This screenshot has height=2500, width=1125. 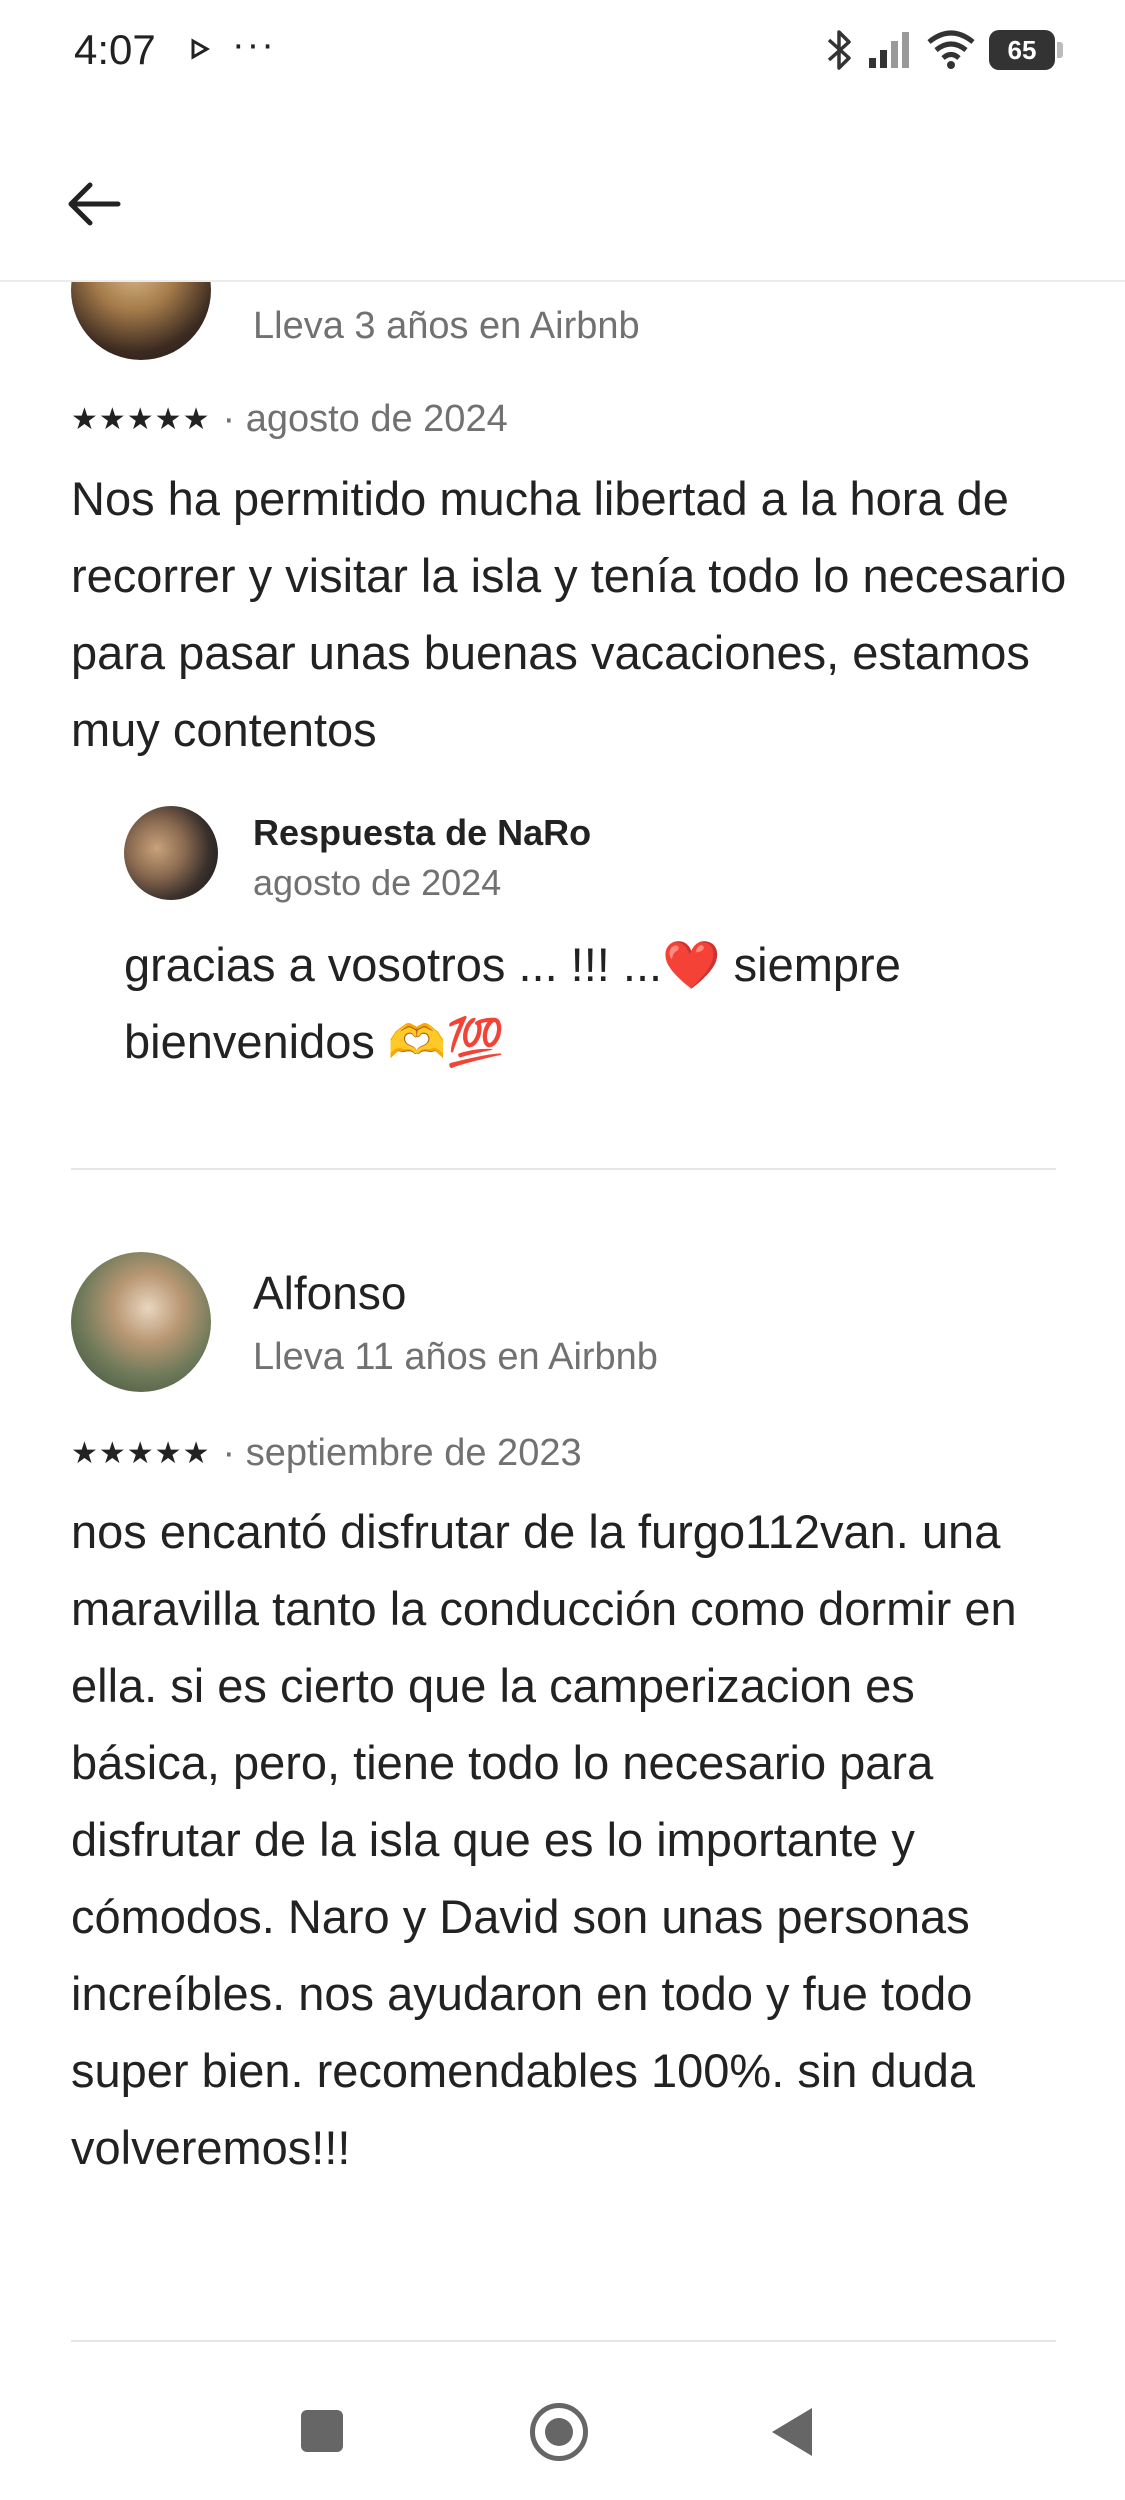 What do you see at coordinates (330, 1293) in the screenshot?
I see `reviewer-name: Alfonso` at bounding box center [330, 1293].